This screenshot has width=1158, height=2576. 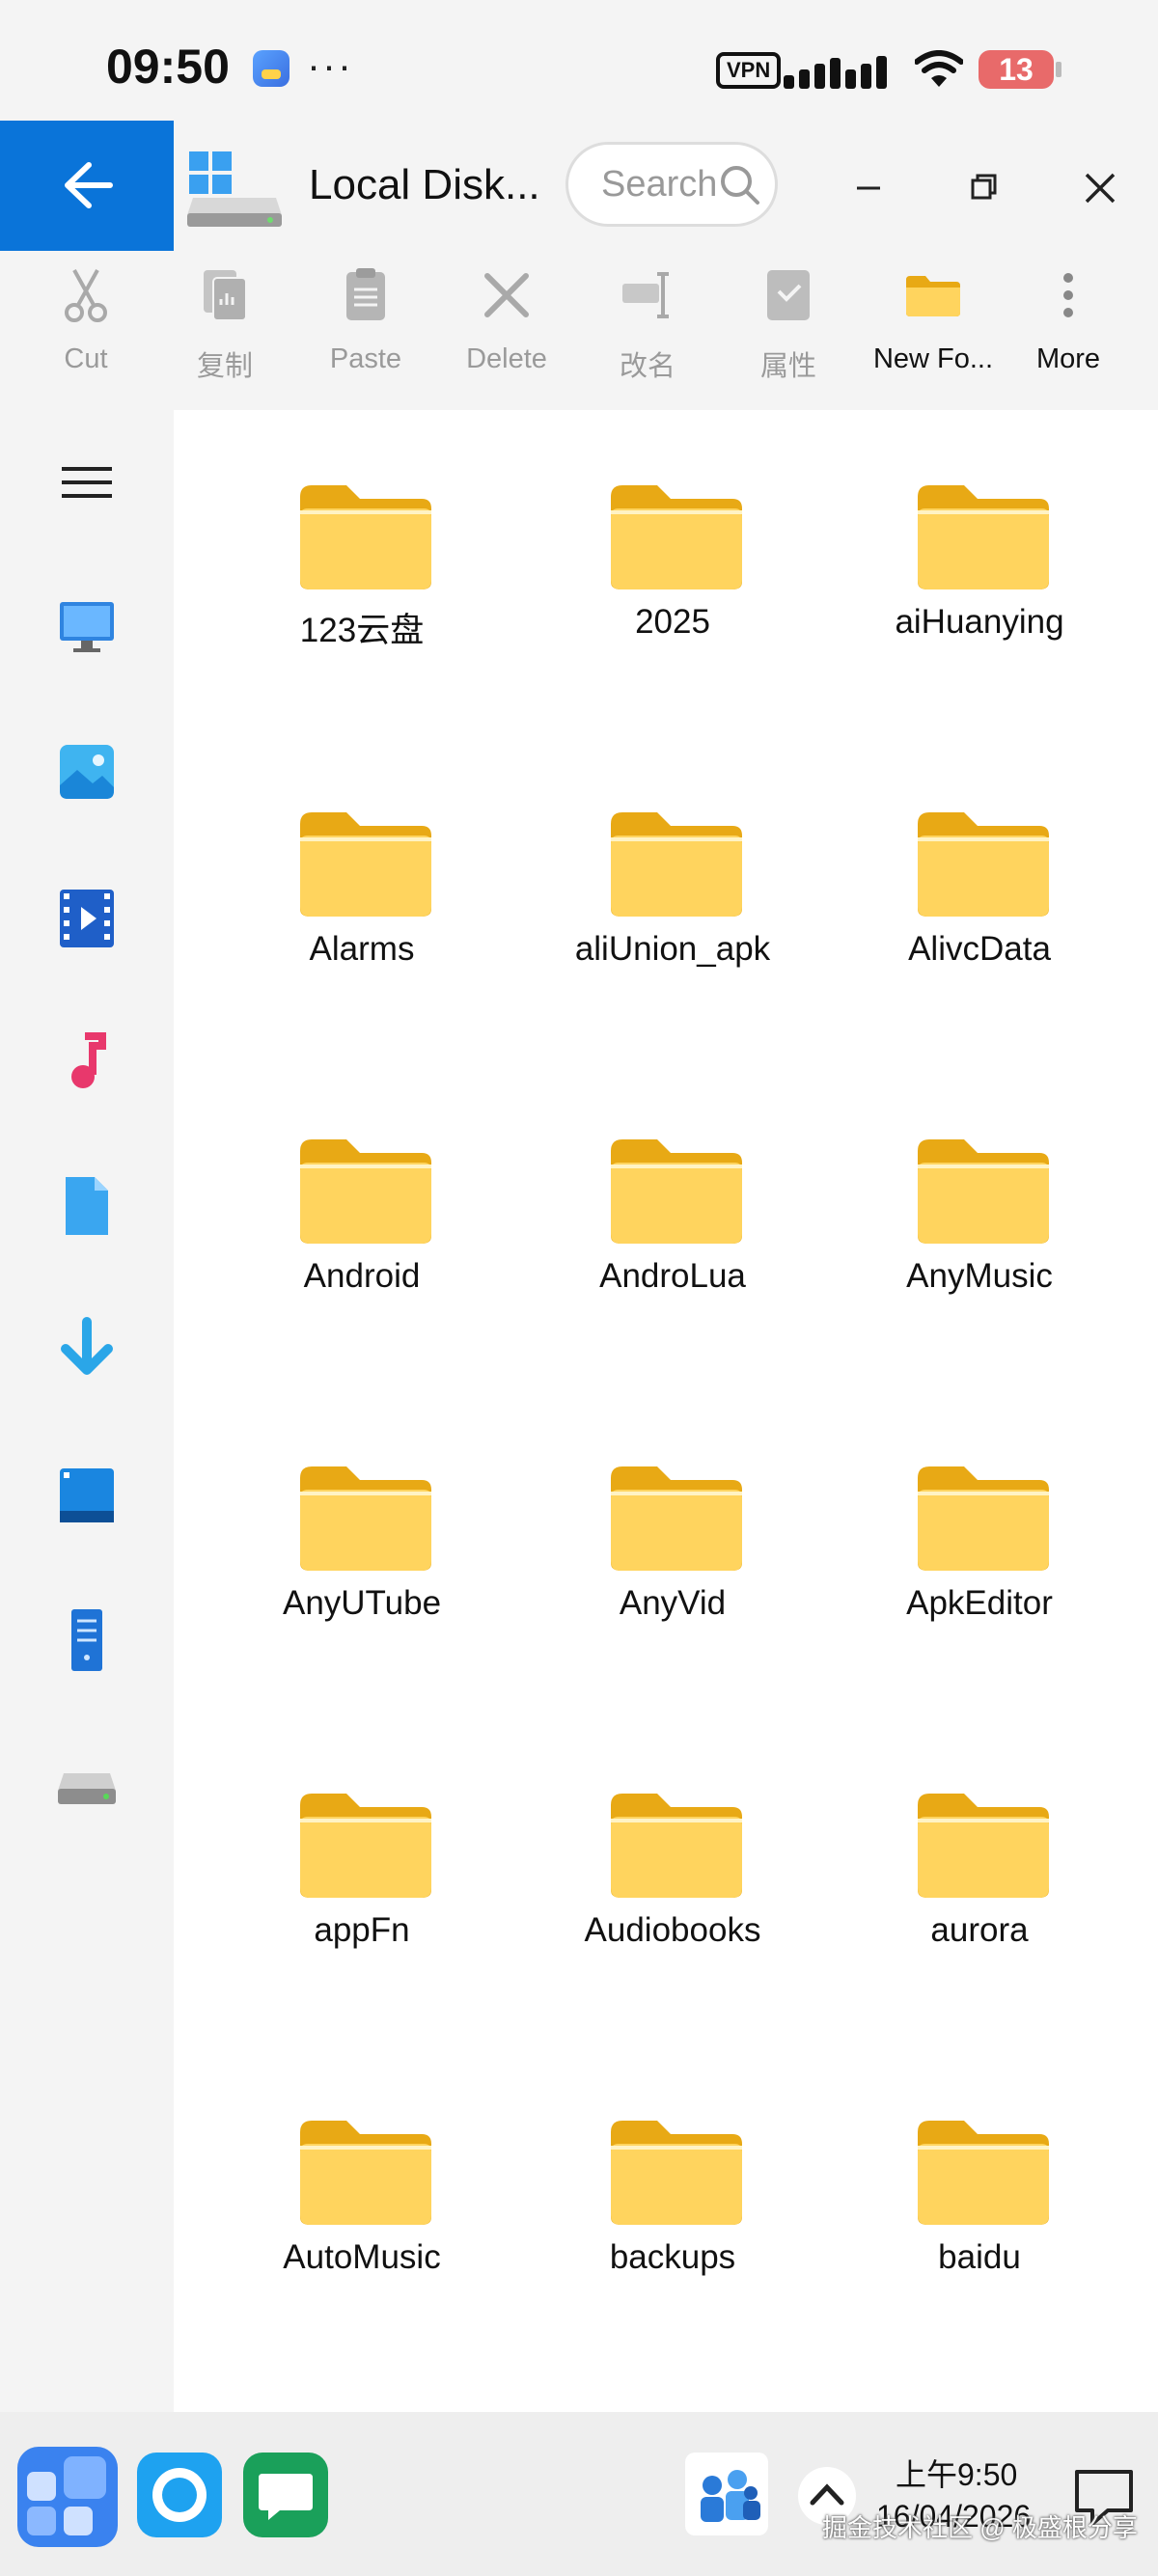 I want to click on nav-videos, so click(x=86, y=917).